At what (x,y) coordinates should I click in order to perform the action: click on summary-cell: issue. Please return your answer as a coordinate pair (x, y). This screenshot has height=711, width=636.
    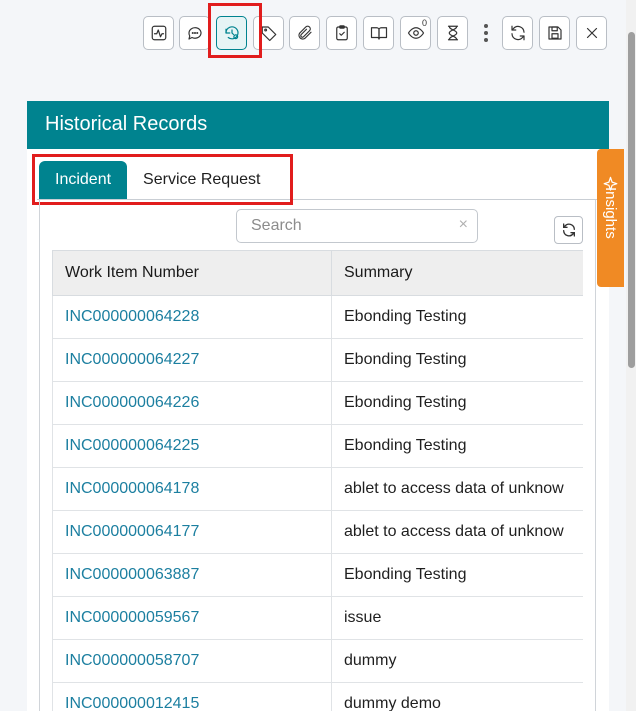
    Looking at the image, I should click on (457, 618).